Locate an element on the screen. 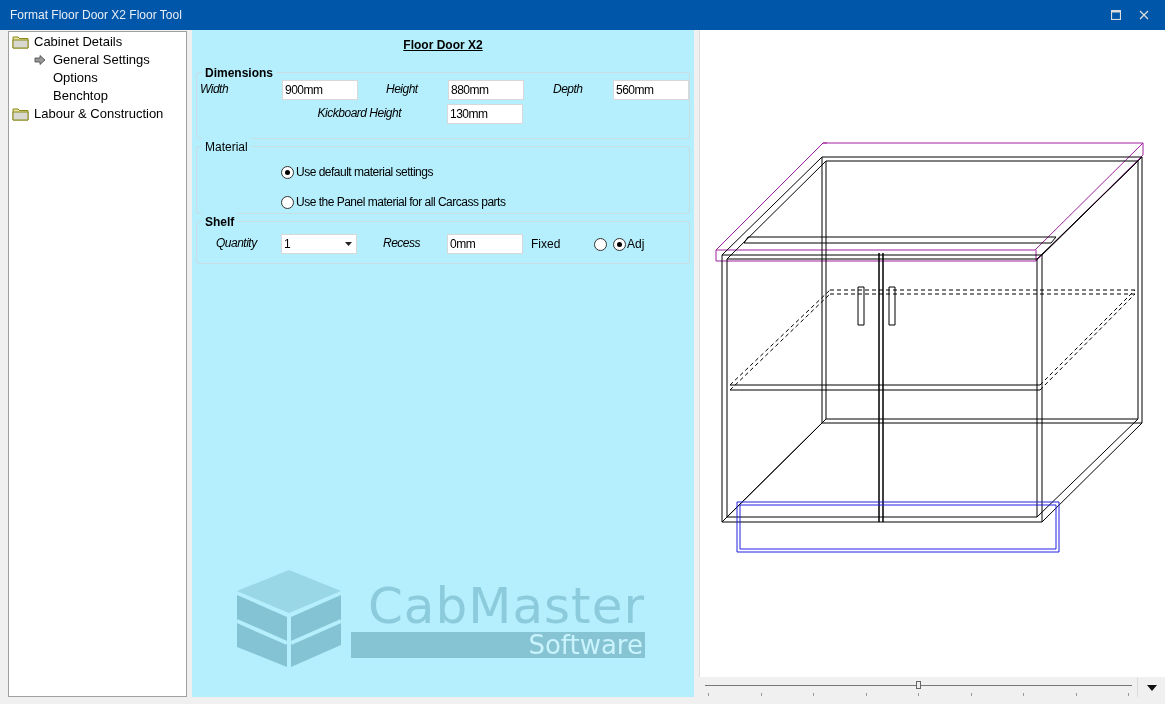 The image size is (1165, 704). option-label: Use default material settings is located at coordinates (364, 172).